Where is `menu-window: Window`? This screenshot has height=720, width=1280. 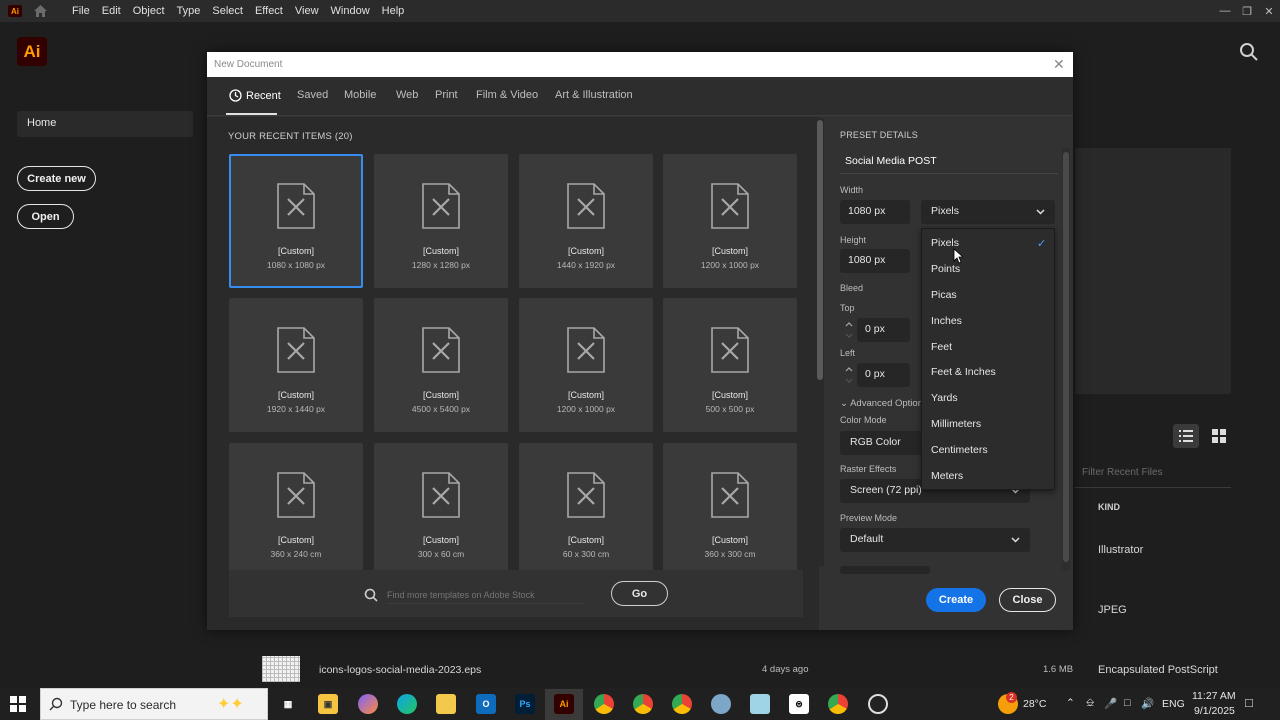
menu-window: Window is located at coordinates (350, 11).